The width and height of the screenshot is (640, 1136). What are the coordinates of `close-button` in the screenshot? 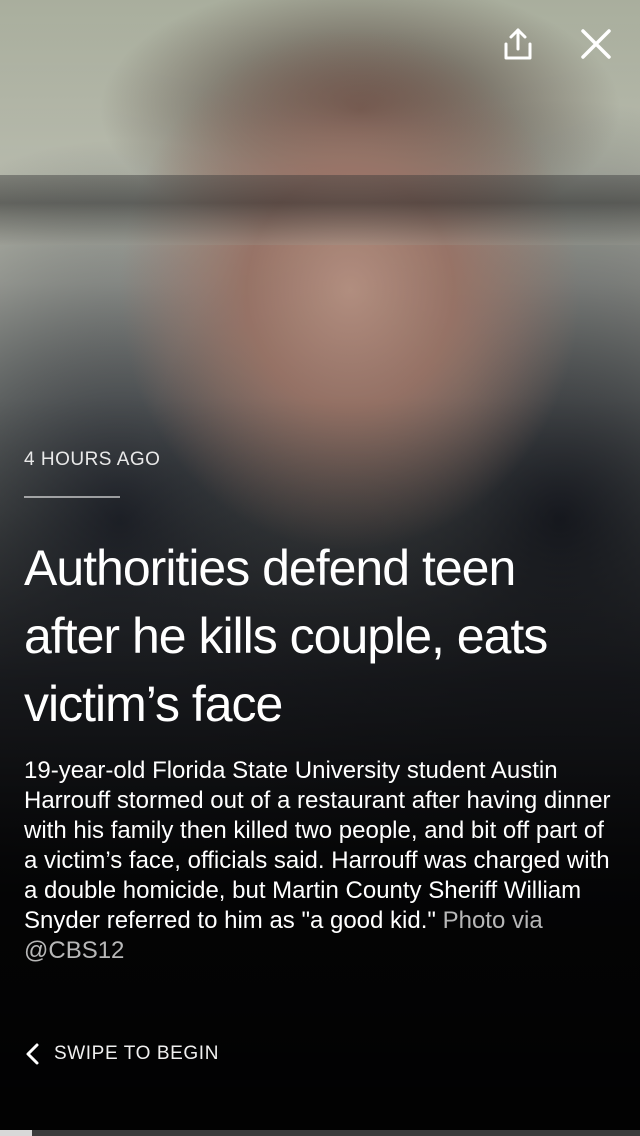 It's located at (596, 44).